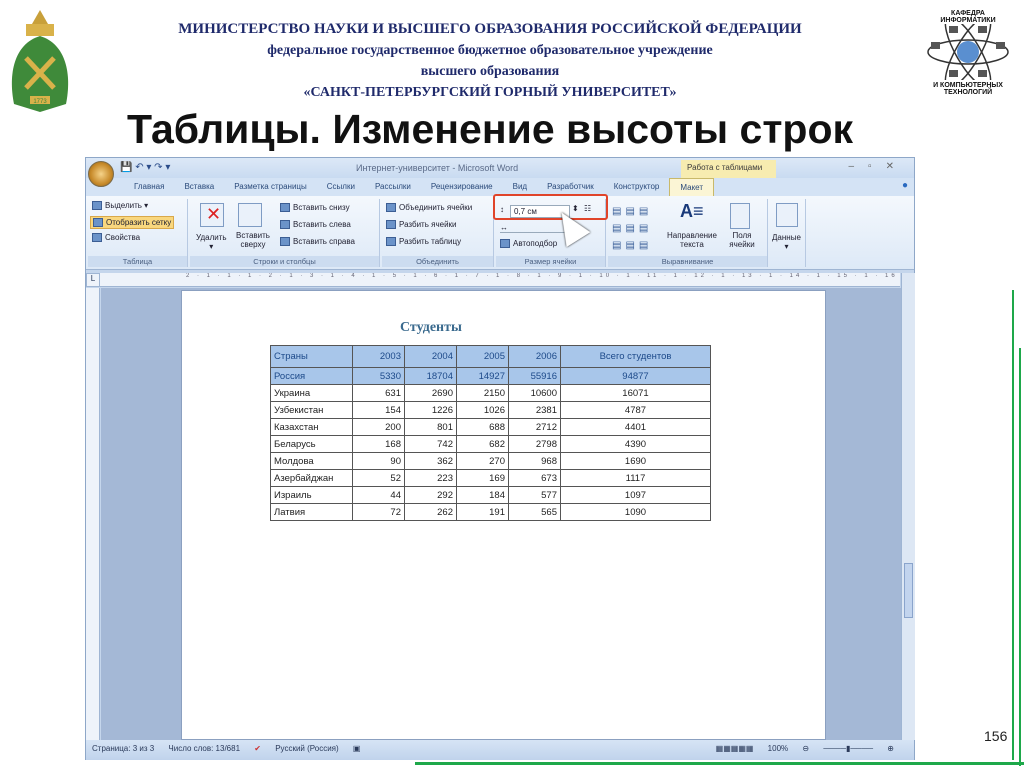 Image resolution: width=1024 pixels, height=767 pixels. What do you see at coordinates (211, 242) in the screenshot?
I see `delete-button: Удалить ▾` at bounding box center [211, 242].